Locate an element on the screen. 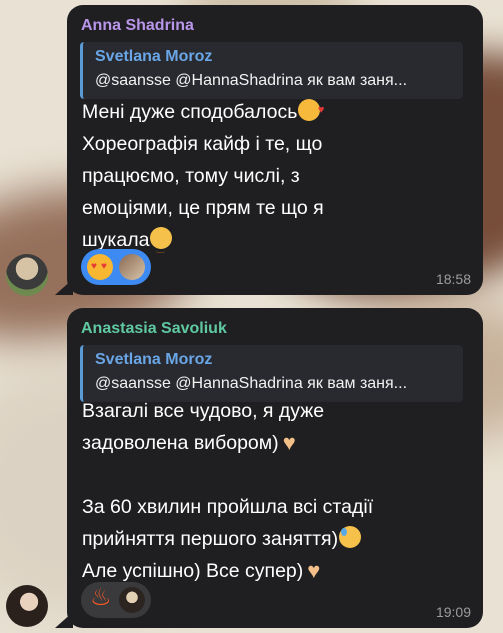 The height and width of the screenshot is (633, 503). sender-name: Anastasia Savoliuk is located at coordinates (154, 329).